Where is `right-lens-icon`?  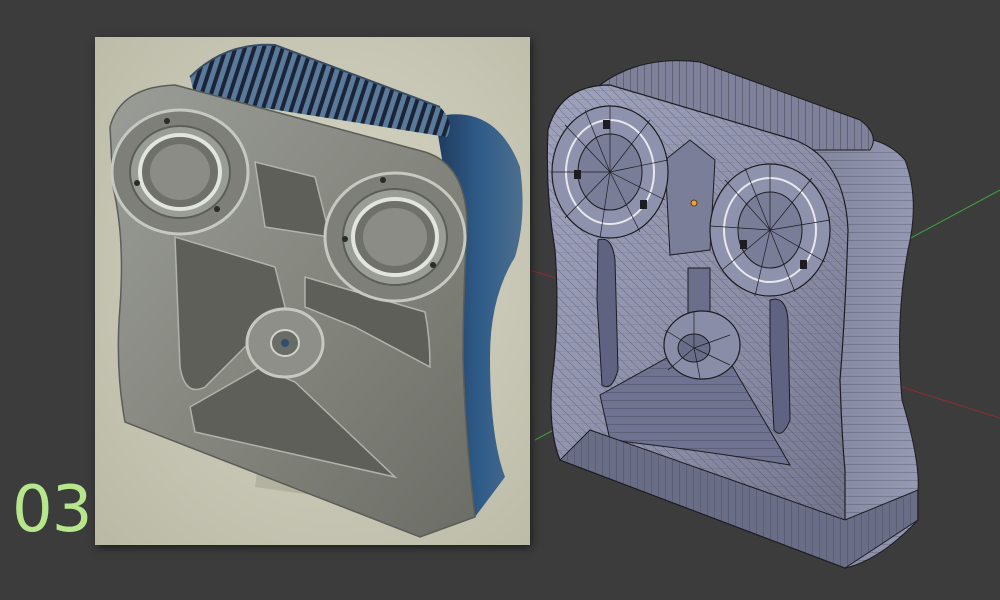 right-lens-icon is located at coordinates (770, 230).